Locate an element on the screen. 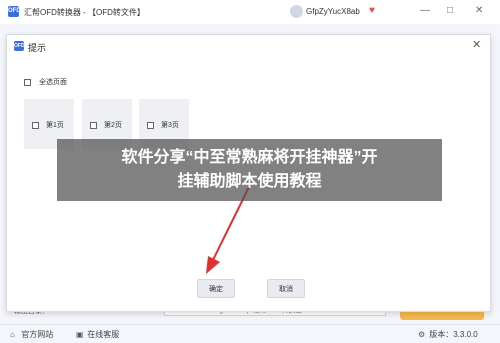 The image size is (500, 343). chat-icon: ▣ is located at coordinates (80, 334).